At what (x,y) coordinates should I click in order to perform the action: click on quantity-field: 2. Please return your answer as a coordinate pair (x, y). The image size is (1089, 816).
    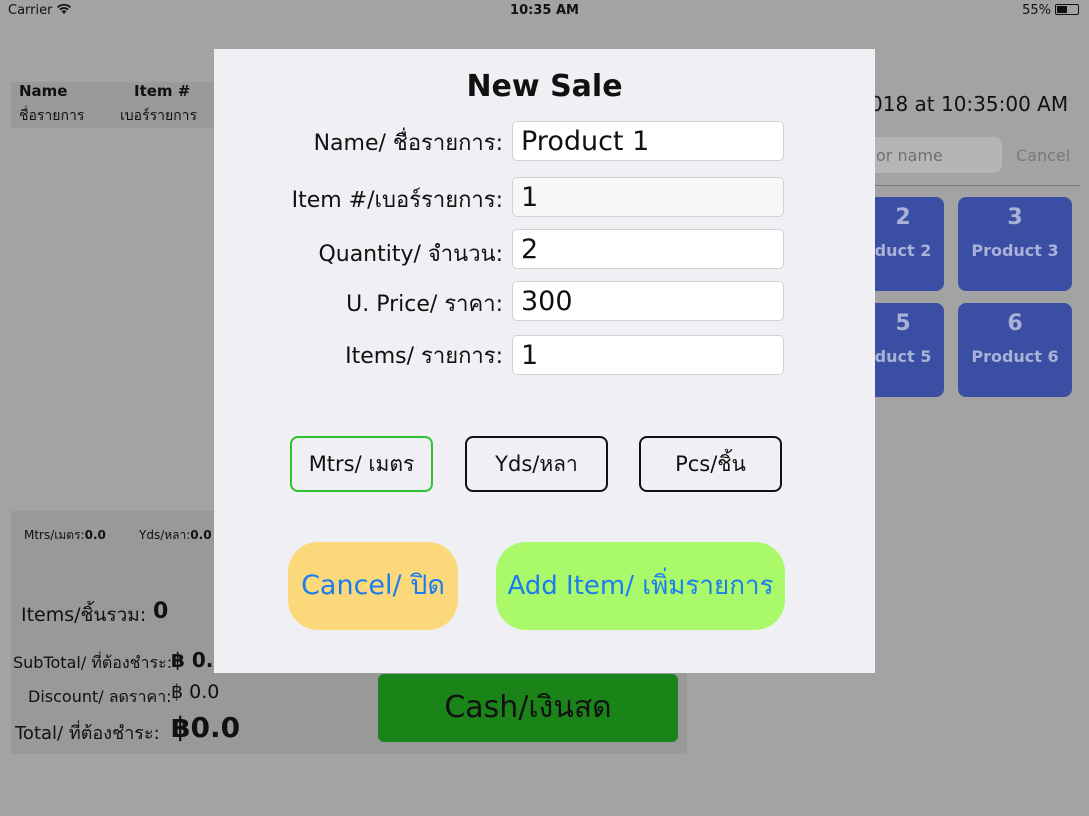
    Looking at the image, I should click on (648, 249).